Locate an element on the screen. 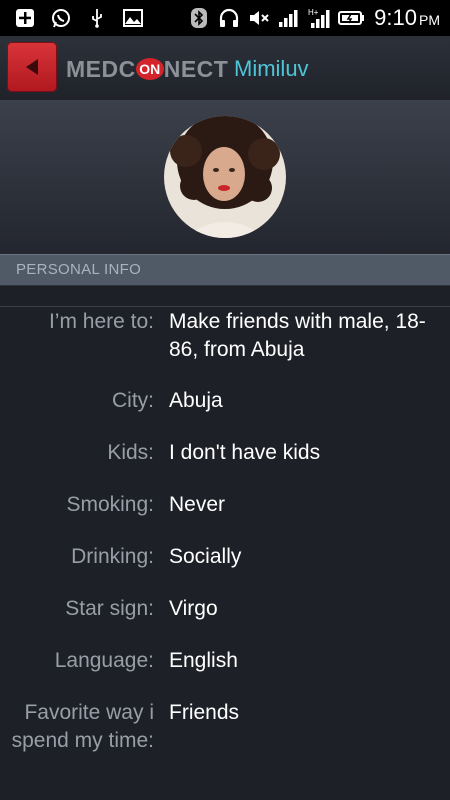 This screenshot has height=800, width=450. info-label: Star sign: is located at coordinates (109, 608).